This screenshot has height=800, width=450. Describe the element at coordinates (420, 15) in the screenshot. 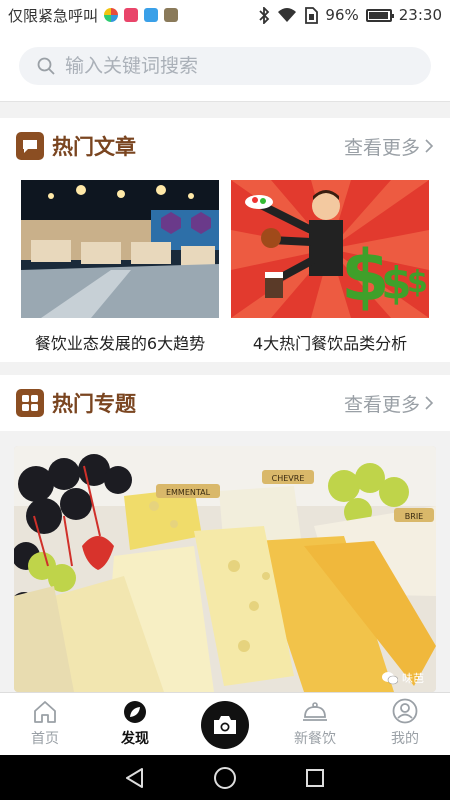

I see `clock: 23:30` at that location.